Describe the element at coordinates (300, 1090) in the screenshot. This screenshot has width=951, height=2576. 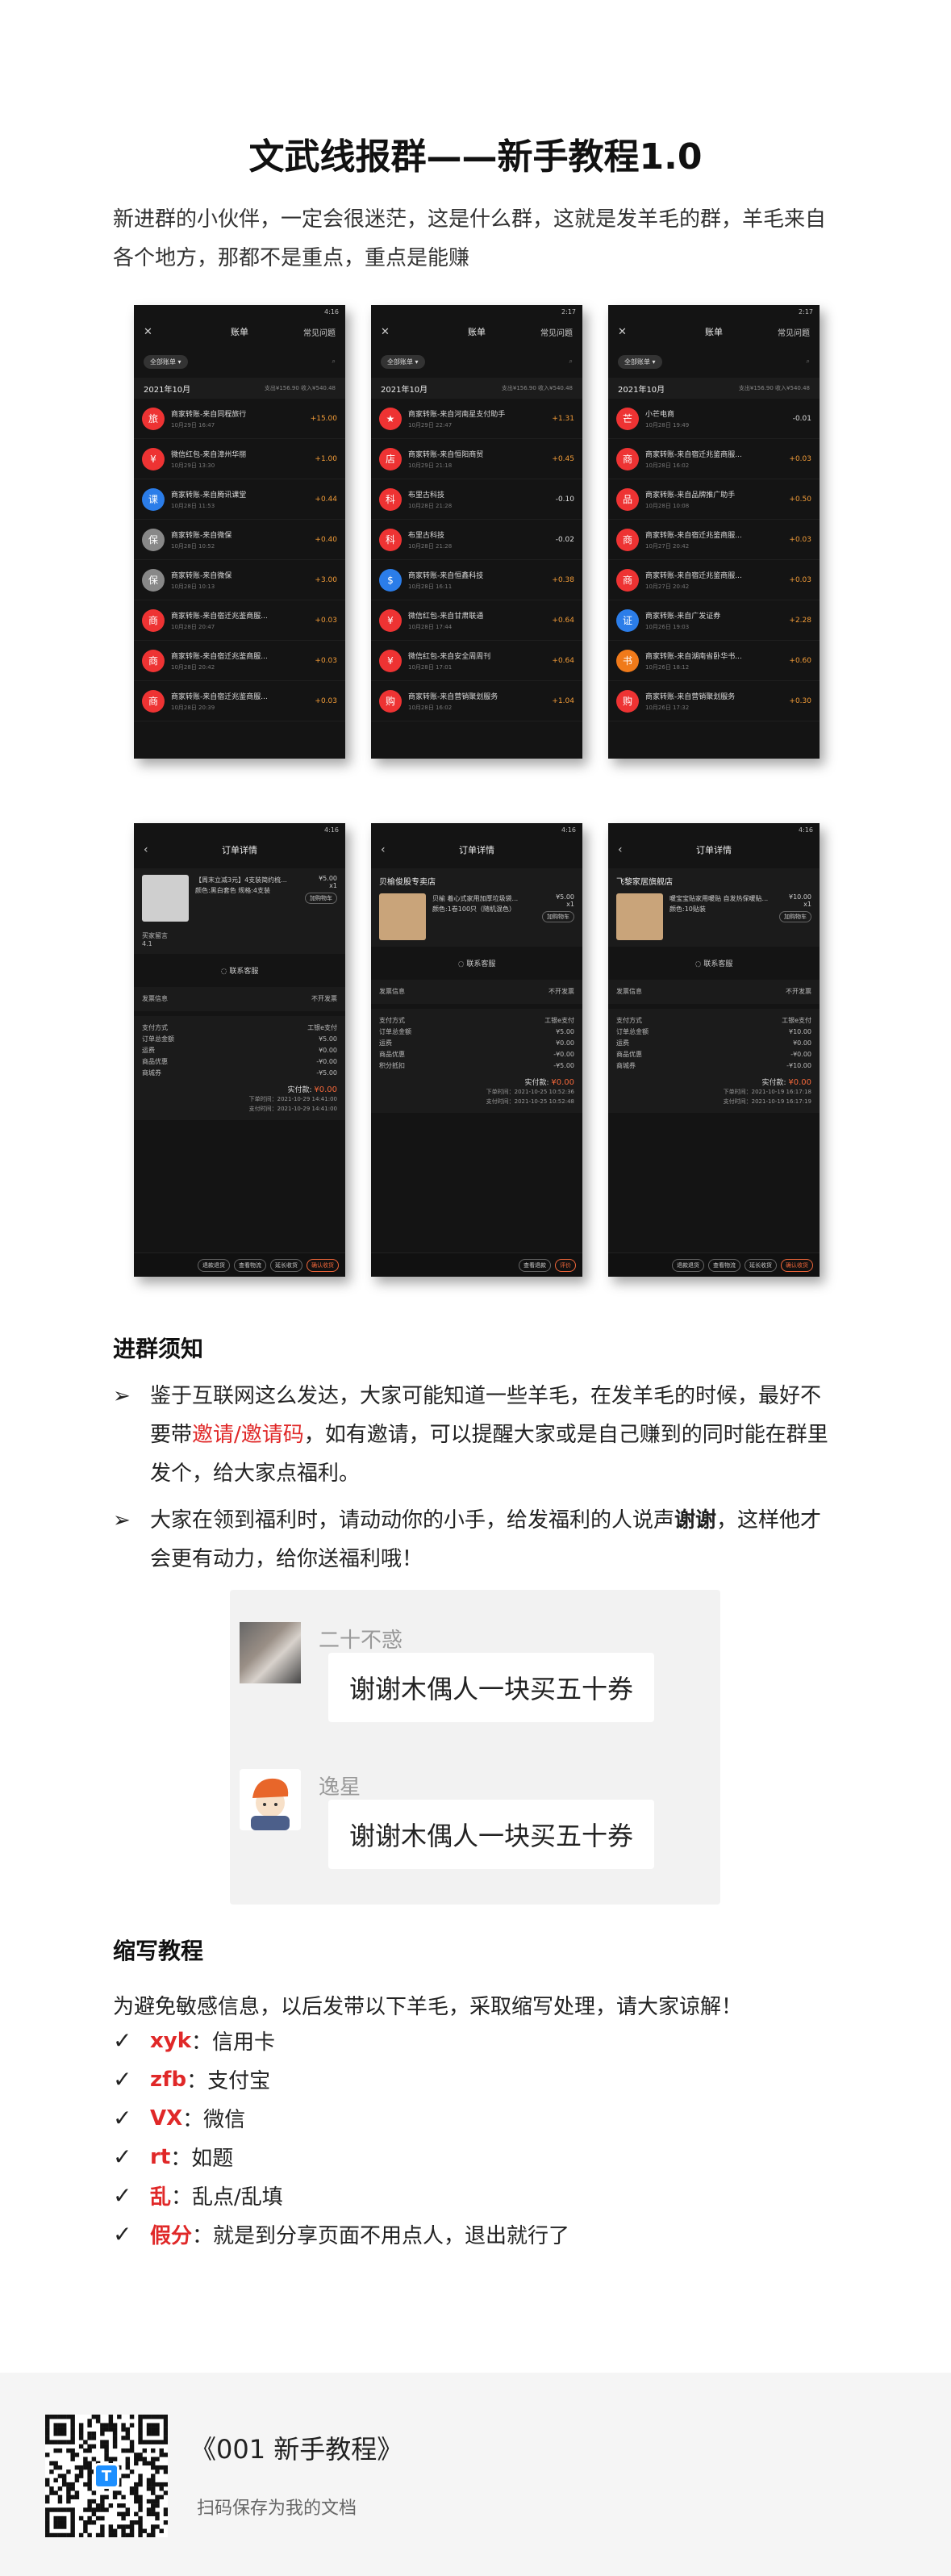
I see `paid-label: 实付款:` at that location.